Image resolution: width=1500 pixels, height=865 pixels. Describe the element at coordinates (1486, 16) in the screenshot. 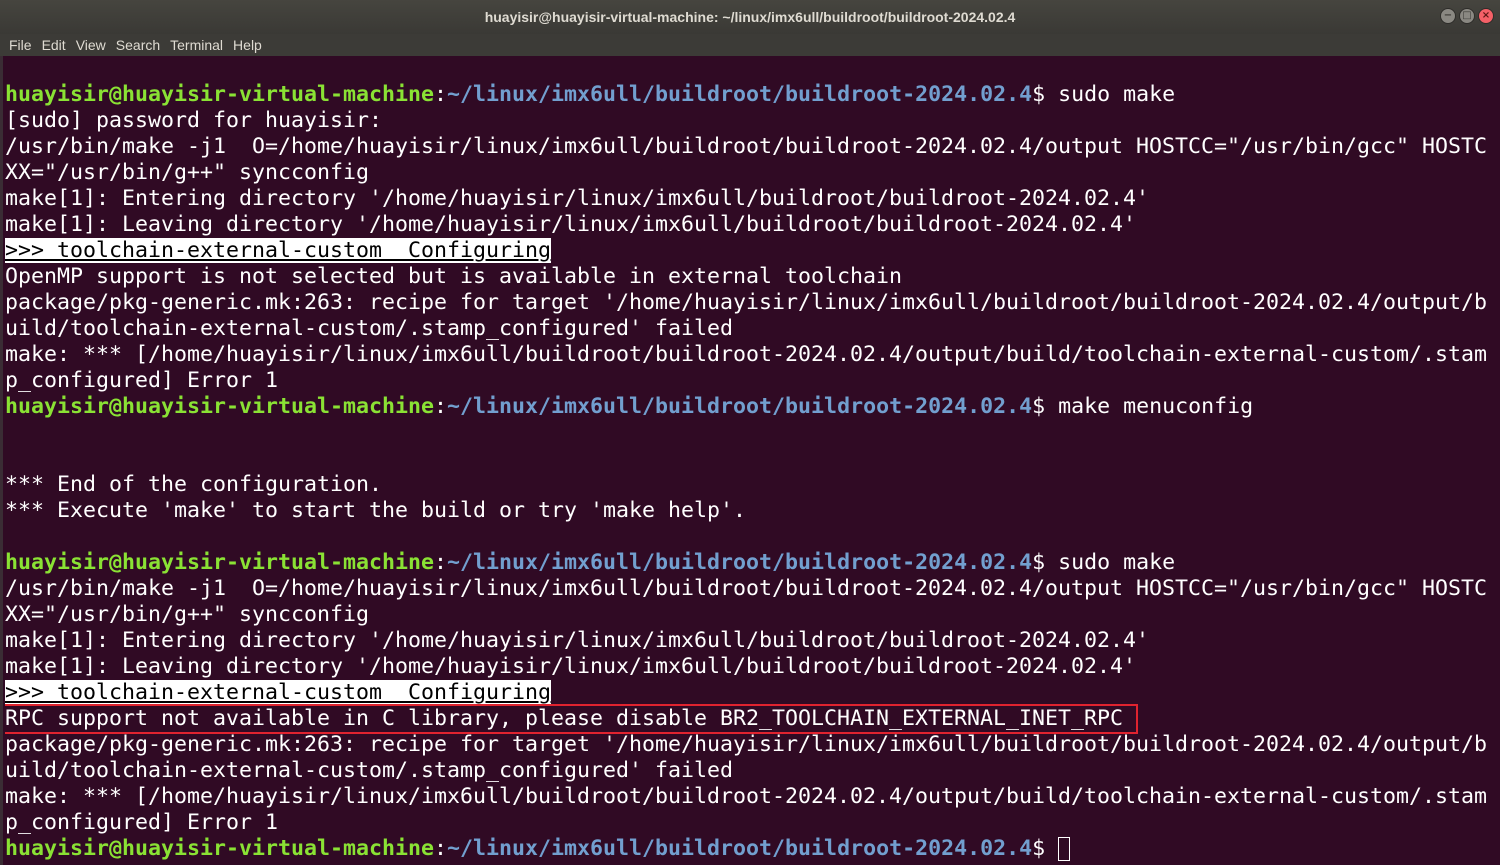

I see `close-button: ×` at that location.